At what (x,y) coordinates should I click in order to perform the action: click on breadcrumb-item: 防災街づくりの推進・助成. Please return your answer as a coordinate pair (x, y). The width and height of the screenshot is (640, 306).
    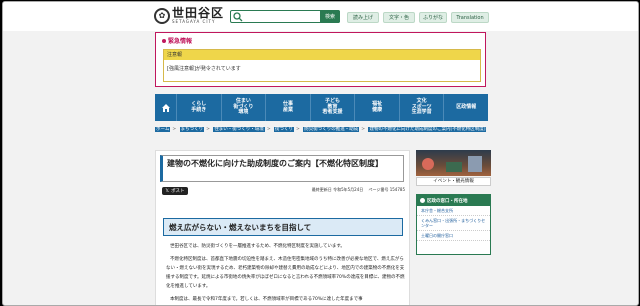
    Looking at the image, I should click on (331, 129).